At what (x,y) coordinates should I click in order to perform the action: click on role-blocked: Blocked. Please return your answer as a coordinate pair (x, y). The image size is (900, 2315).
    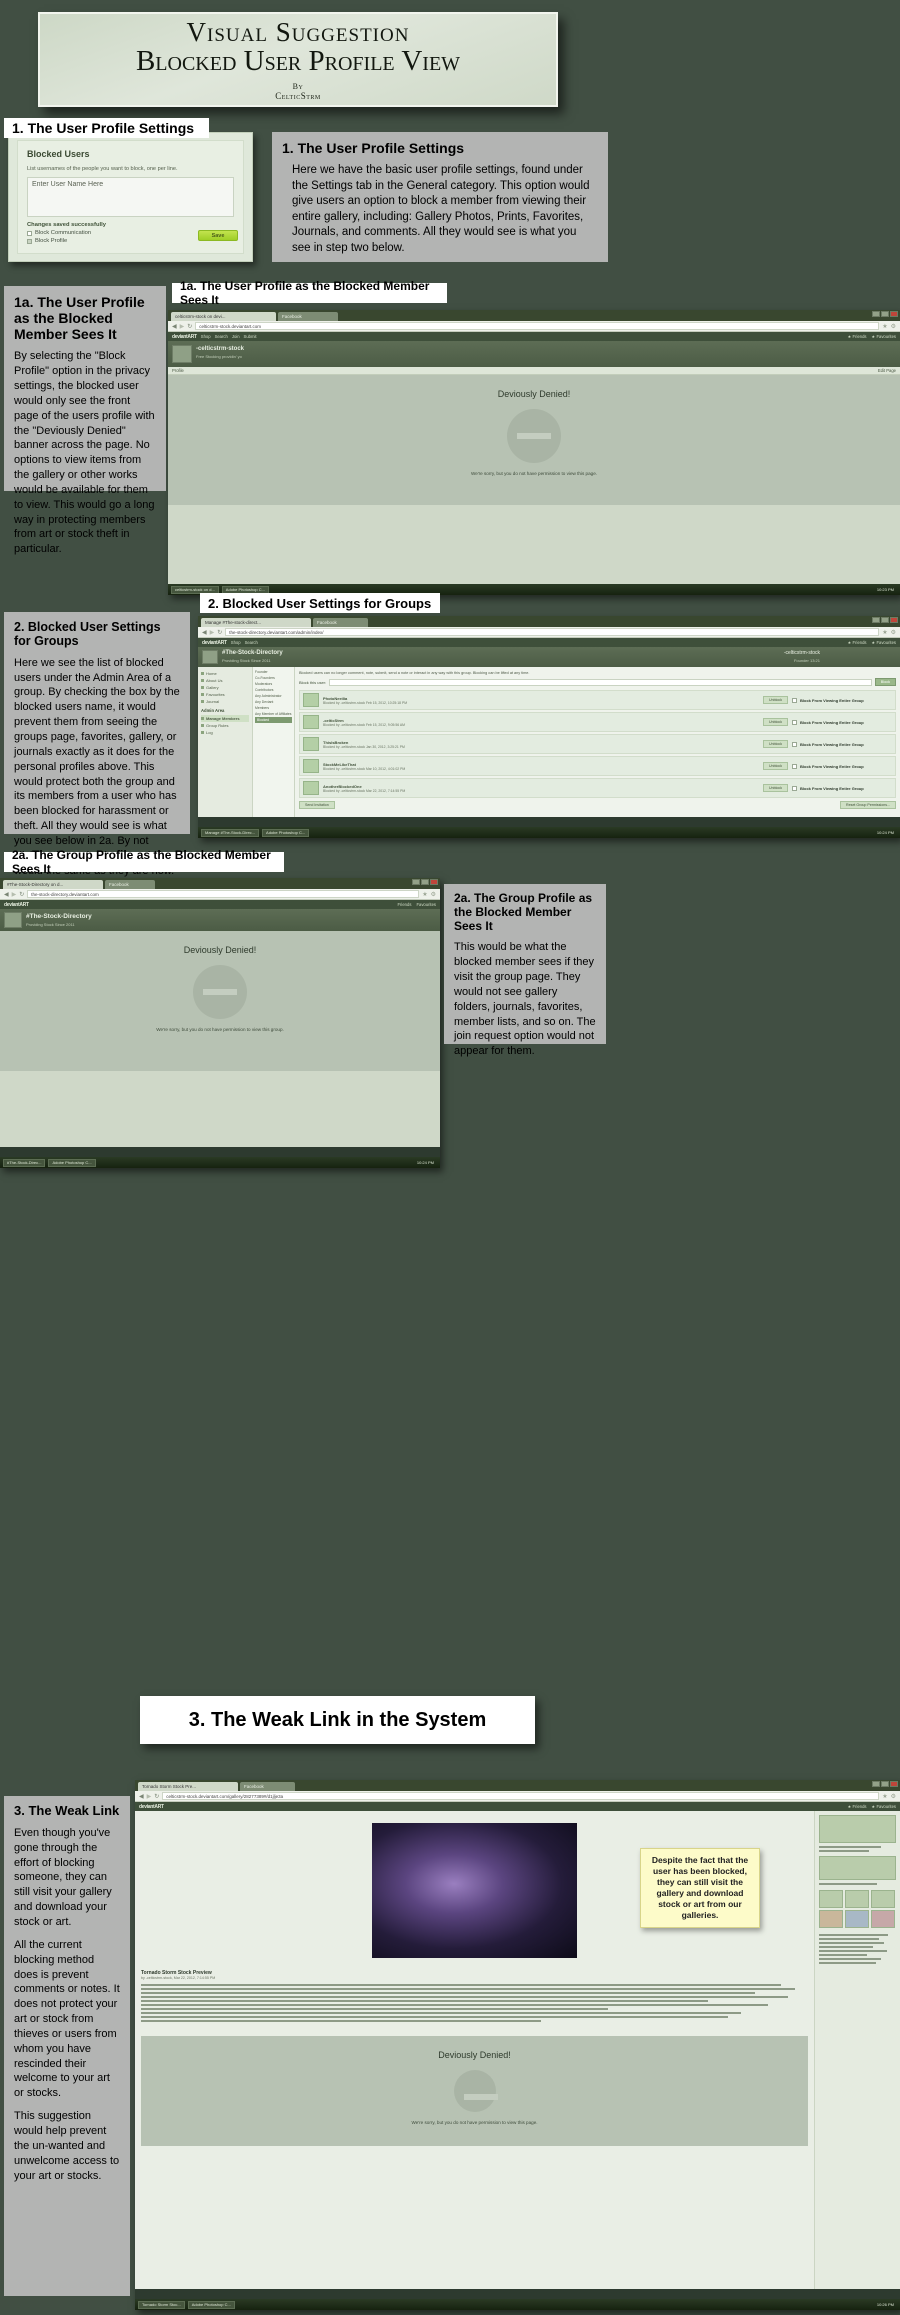
    Looking at the image, I should click on (273, 720).